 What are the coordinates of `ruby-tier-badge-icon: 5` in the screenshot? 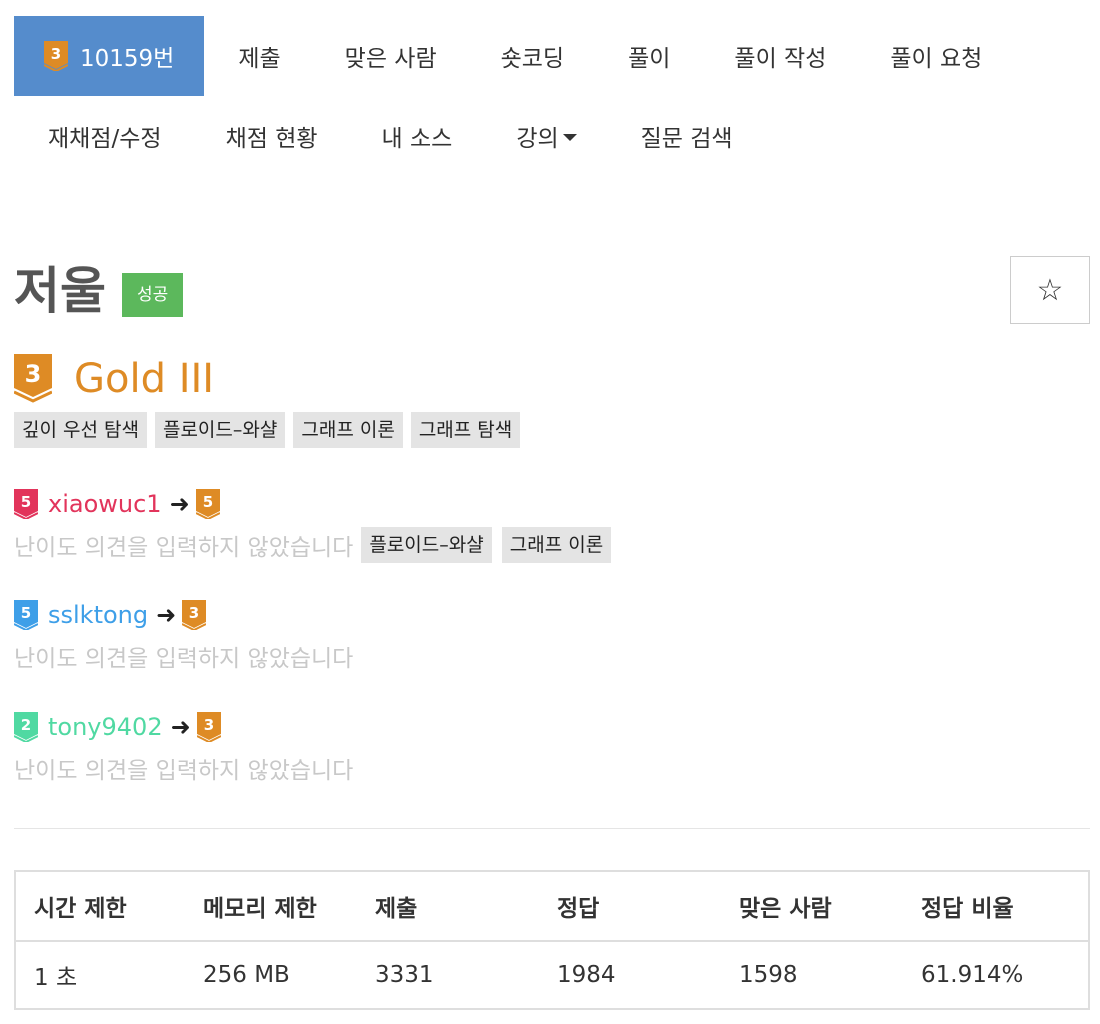 It's located at (26, 504).